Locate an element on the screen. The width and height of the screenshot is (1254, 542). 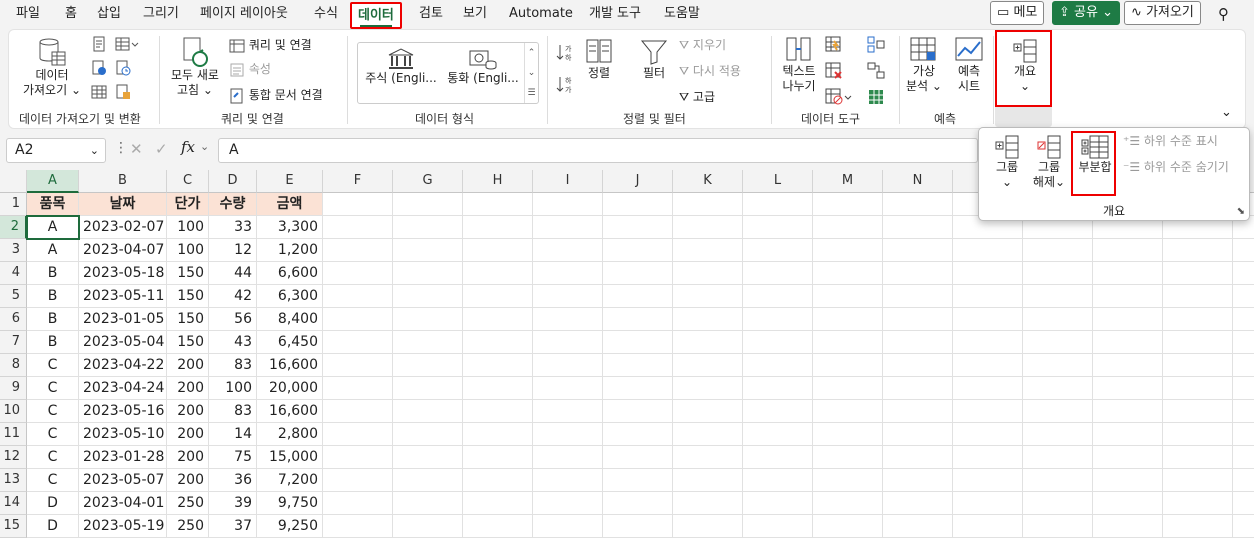
column-header: C is located at coordinates (188, 181).